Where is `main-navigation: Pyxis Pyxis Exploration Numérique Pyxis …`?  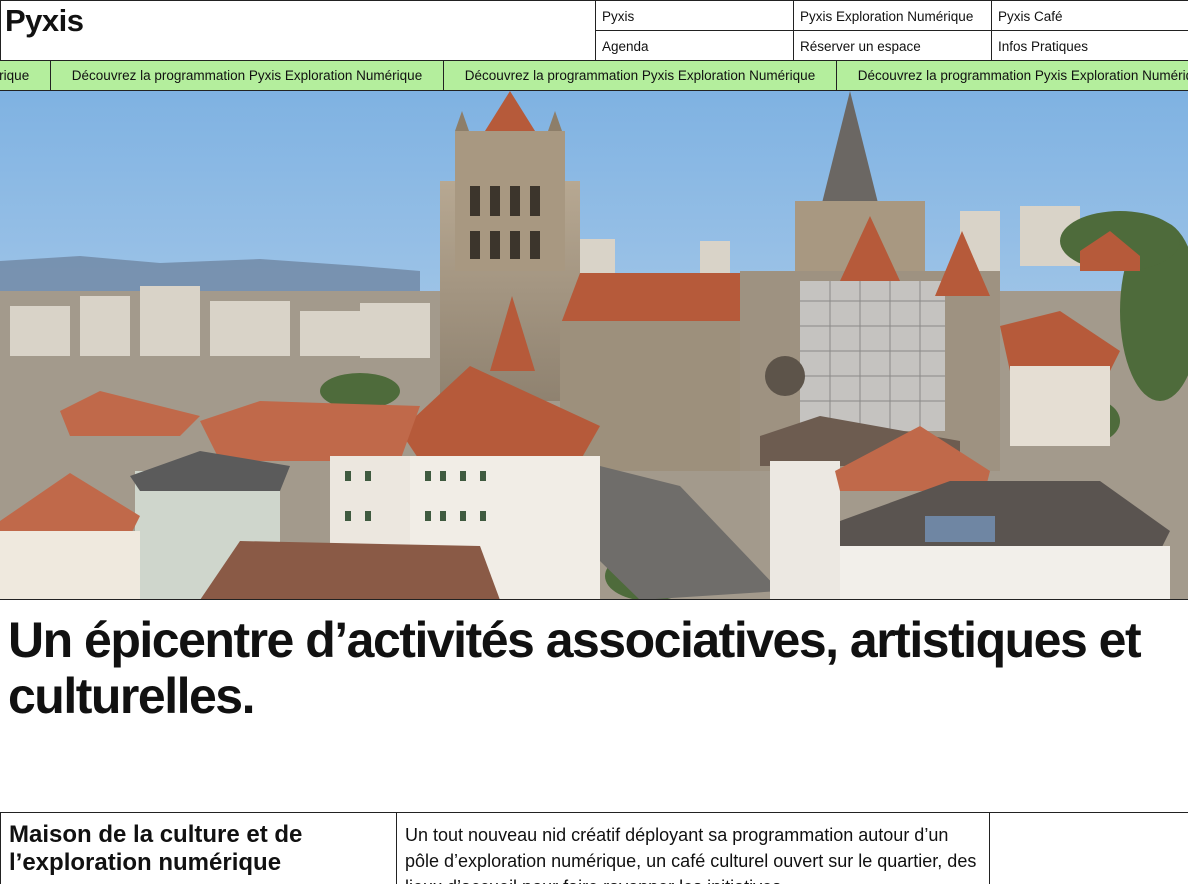 main-navigation: Pyxis Pyxis Exploration Numérique Pyxis … is located at coordinates (891, 31).